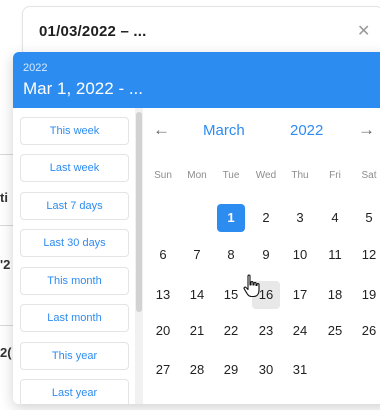  Describe the element at coordinates (300, 295) in the screenshot. I see `calendar-day: 17` at that location.